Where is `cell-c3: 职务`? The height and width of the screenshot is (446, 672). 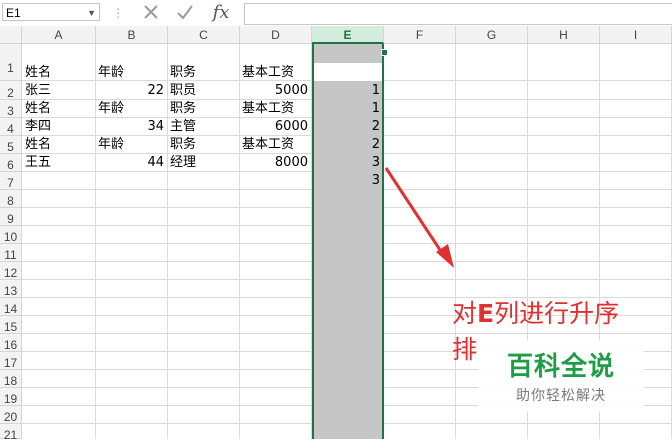 cell-c3: 职务 is located at coordinates (183, 109).